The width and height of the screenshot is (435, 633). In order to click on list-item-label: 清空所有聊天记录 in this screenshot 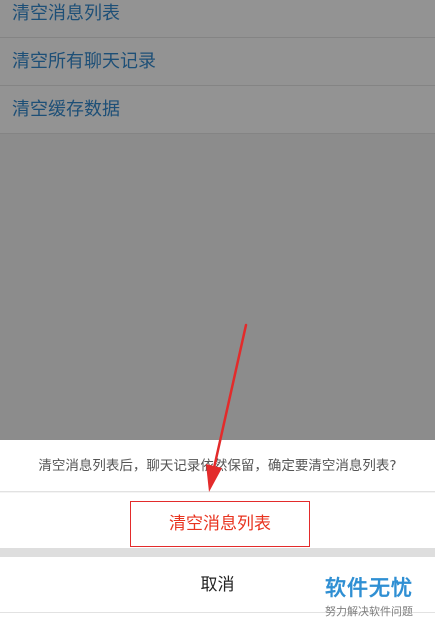, I will do `click(84, 61)`.